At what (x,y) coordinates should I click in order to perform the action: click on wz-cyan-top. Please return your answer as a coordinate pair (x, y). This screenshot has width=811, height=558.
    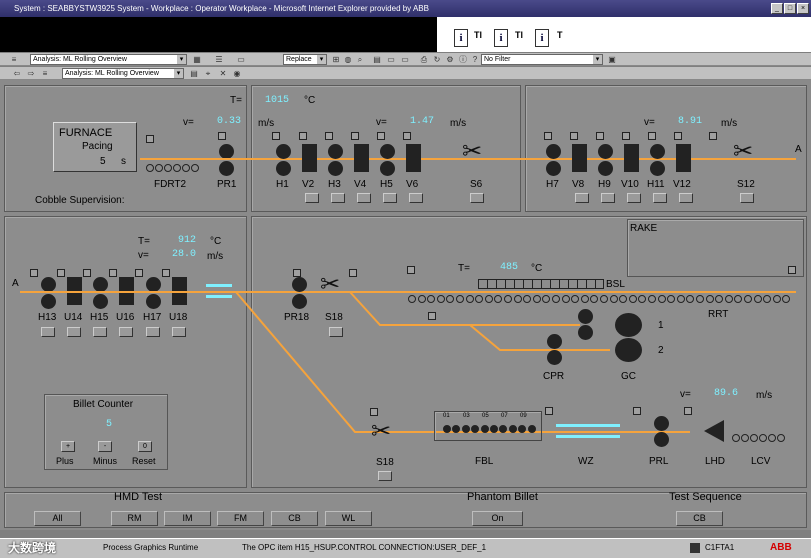
    Looking at the image, I should click on (588, 425).